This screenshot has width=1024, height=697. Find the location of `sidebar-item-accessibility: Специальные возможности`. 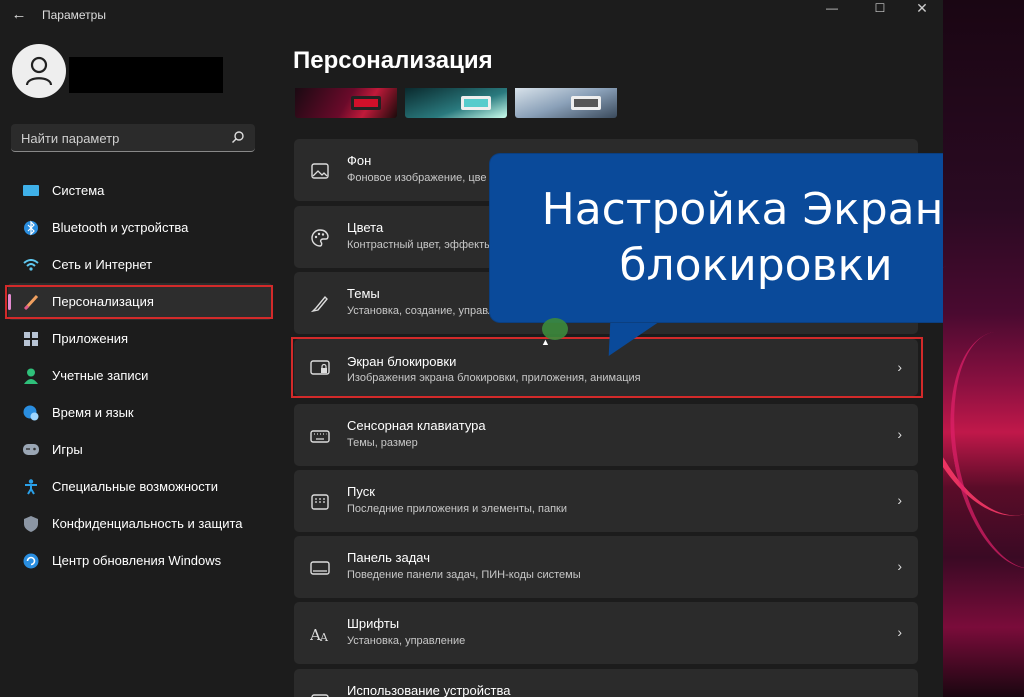

sidebar-item-accessibility: Специальные возможности is located at coordinates (140, 486).